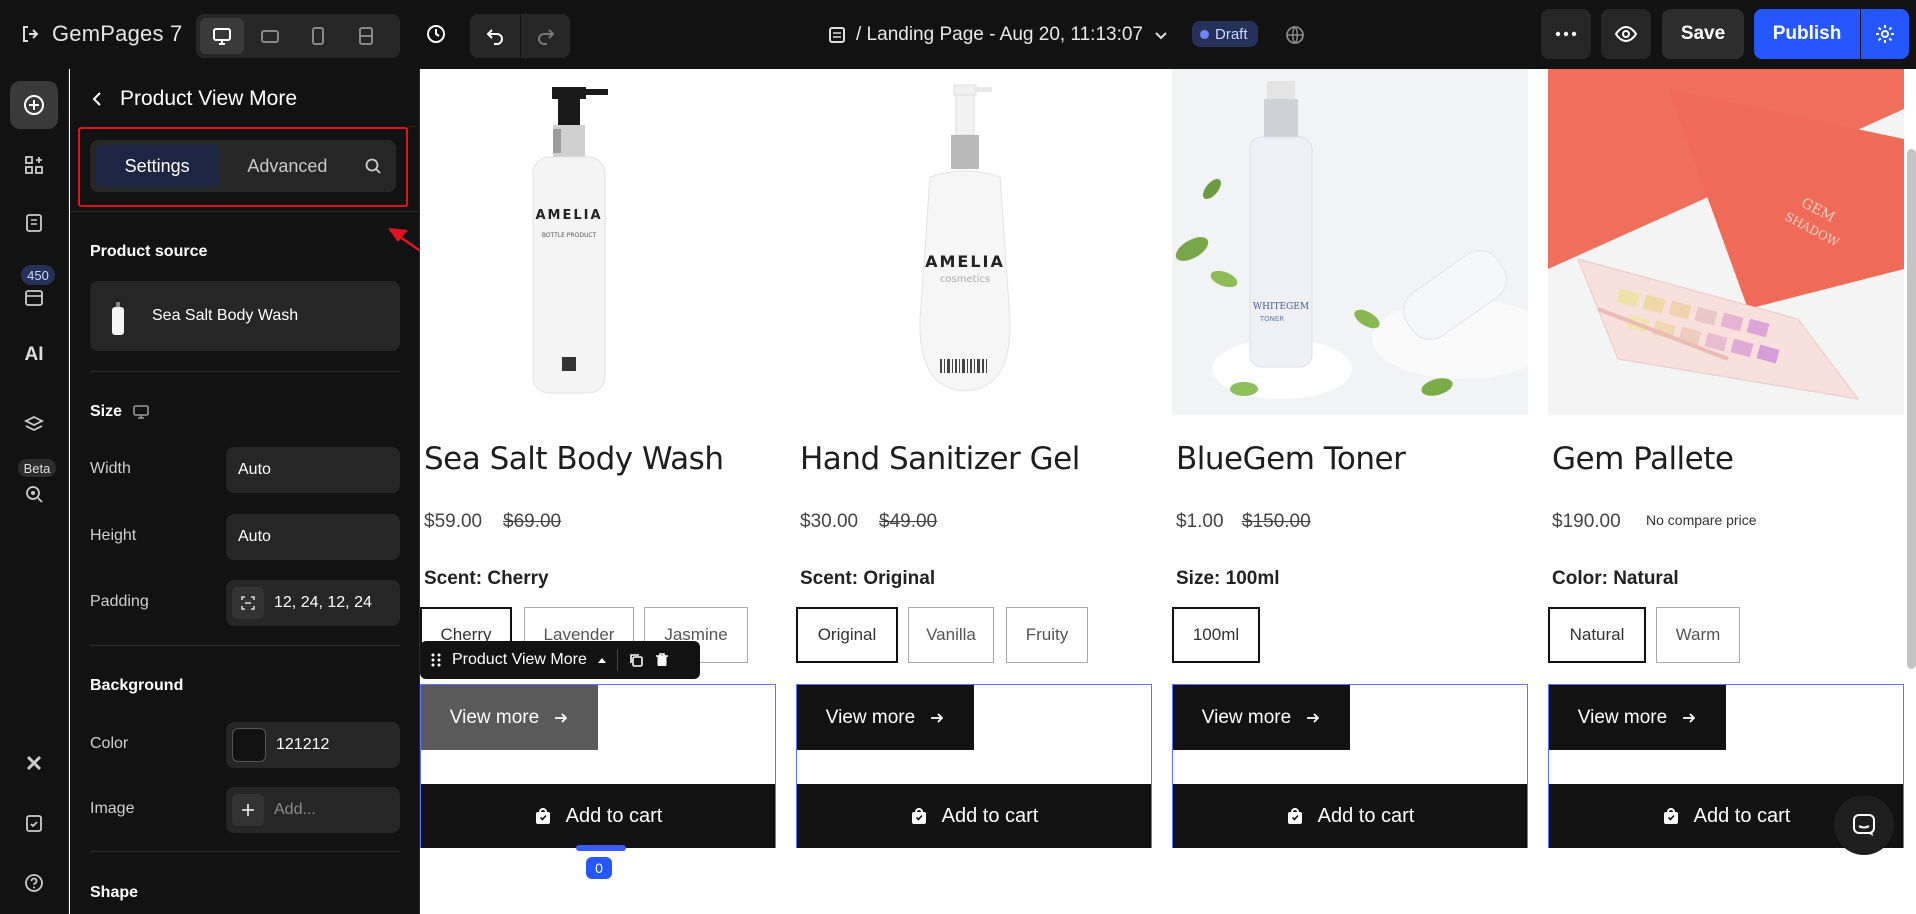 Image resolution: width=1916 pixels, height=914 pixels. What do you see at coordinates (287, 166) in the screenshot?
I see `tab-advanced: Advanced` at bounding box center [287, 166].